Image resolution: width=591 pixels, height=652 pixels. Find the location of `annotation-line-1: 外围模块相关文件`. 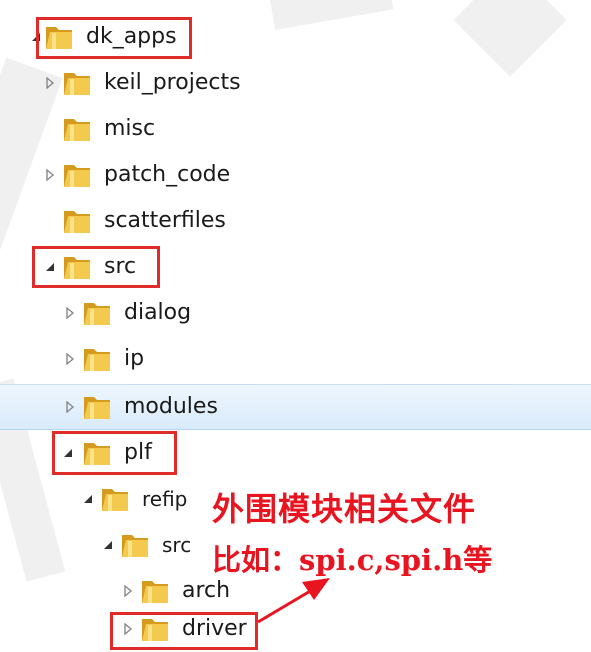

annotation-line-1: 外围模块相关文件 is located at coordinates (344, 509).